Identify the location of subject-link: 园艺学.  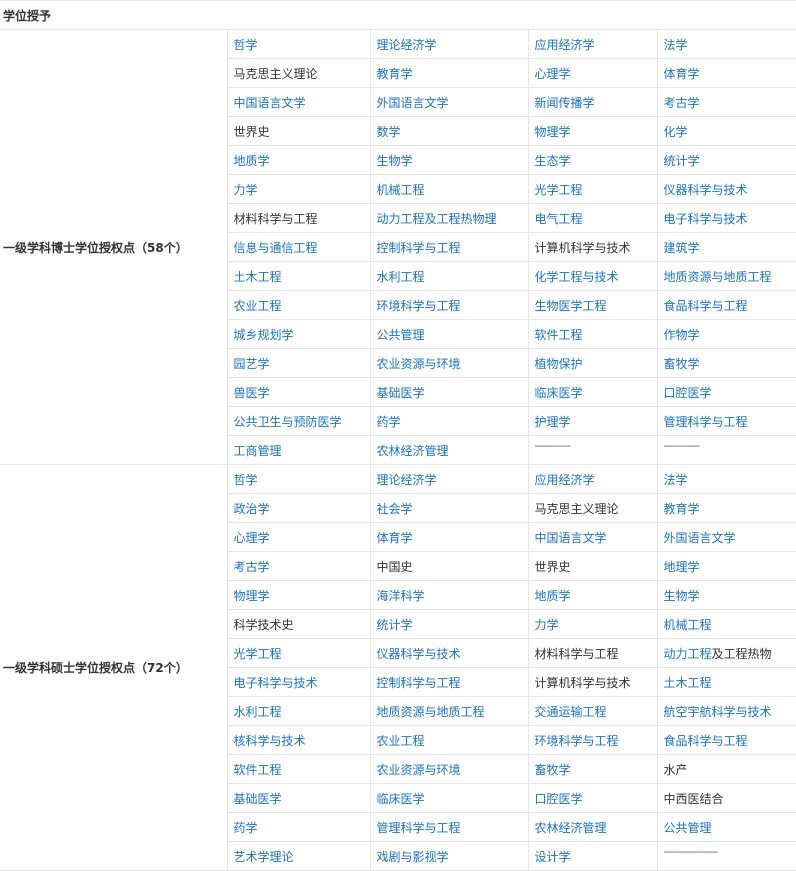
(252, 364).